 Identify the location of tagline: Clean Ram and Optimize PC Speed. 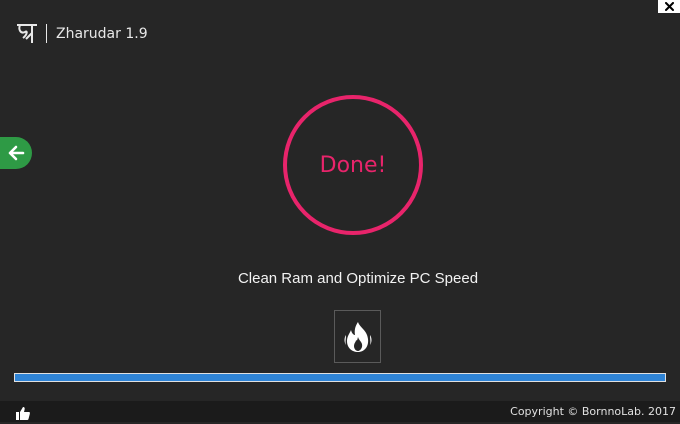
(358, 278).